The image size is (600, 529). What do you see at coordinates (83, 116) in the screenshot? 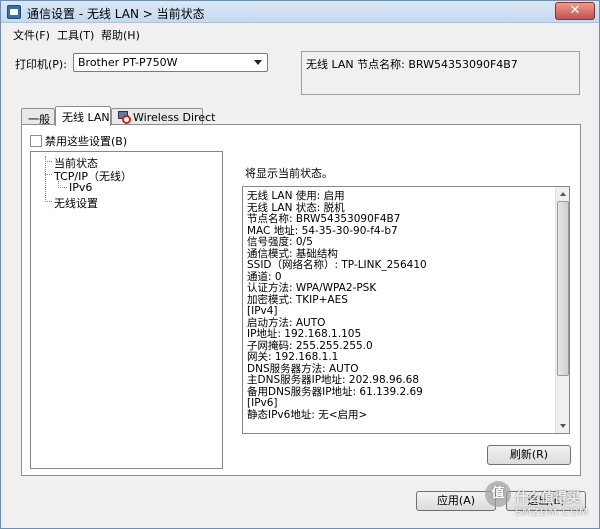
I see `tab-wireless-lan: 无线 LAN` at bounding box center [83, 116].